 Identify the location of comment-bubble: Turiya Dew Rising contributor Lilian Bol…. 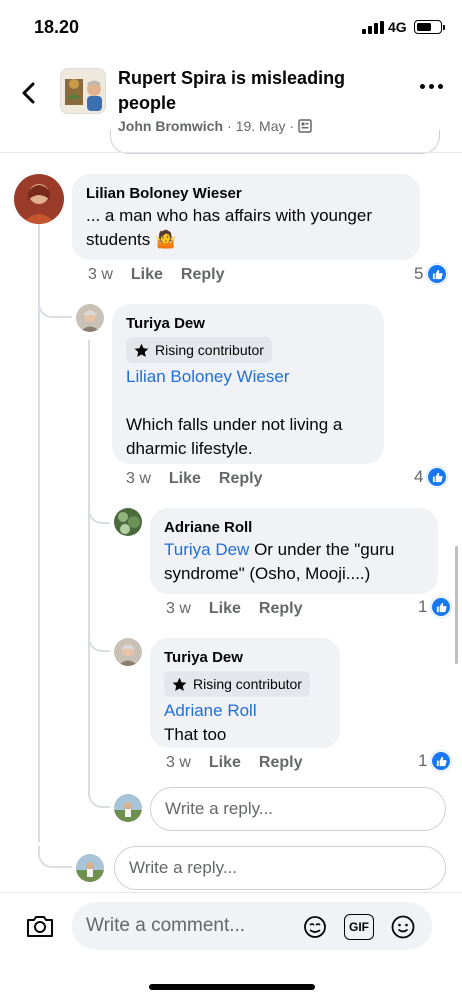
(248, 384).